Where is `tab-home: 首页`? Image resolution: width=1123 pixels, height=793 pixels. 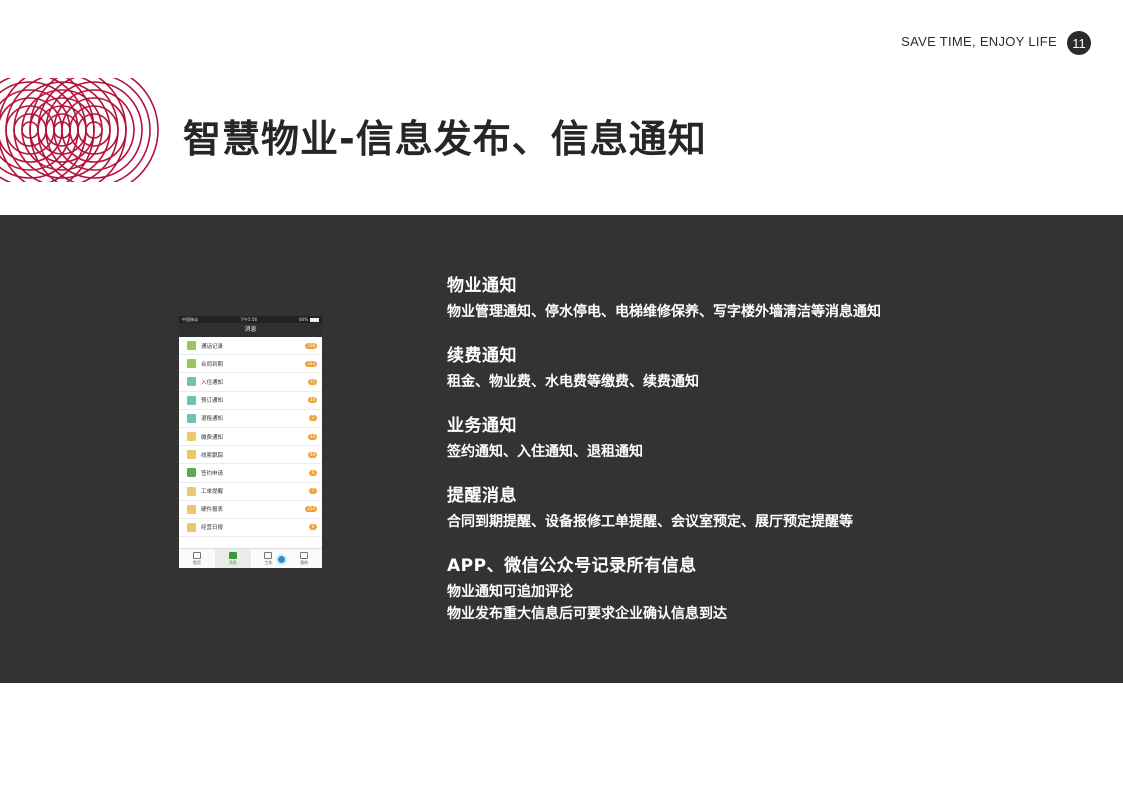
tab-home: 首页 is located at coordinates (197, 558).